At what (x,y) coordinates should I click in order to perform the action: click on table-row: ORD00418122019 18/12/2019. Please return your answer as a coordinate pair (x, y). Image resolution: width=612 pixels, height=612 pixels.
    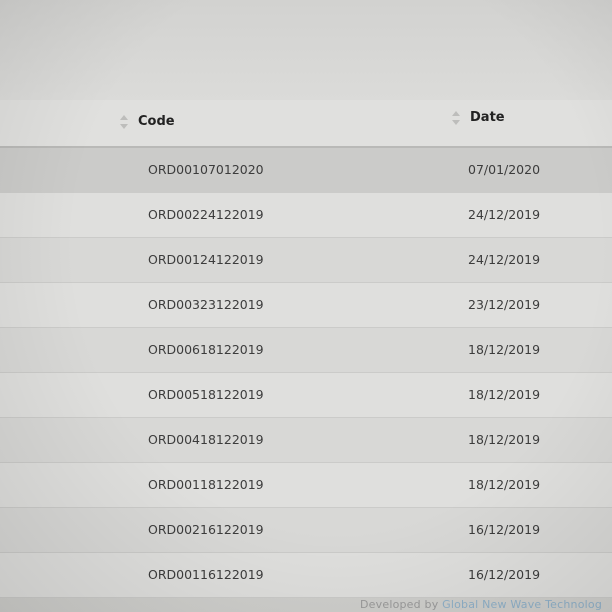
    Looking at the image, I should click on (306, 440).